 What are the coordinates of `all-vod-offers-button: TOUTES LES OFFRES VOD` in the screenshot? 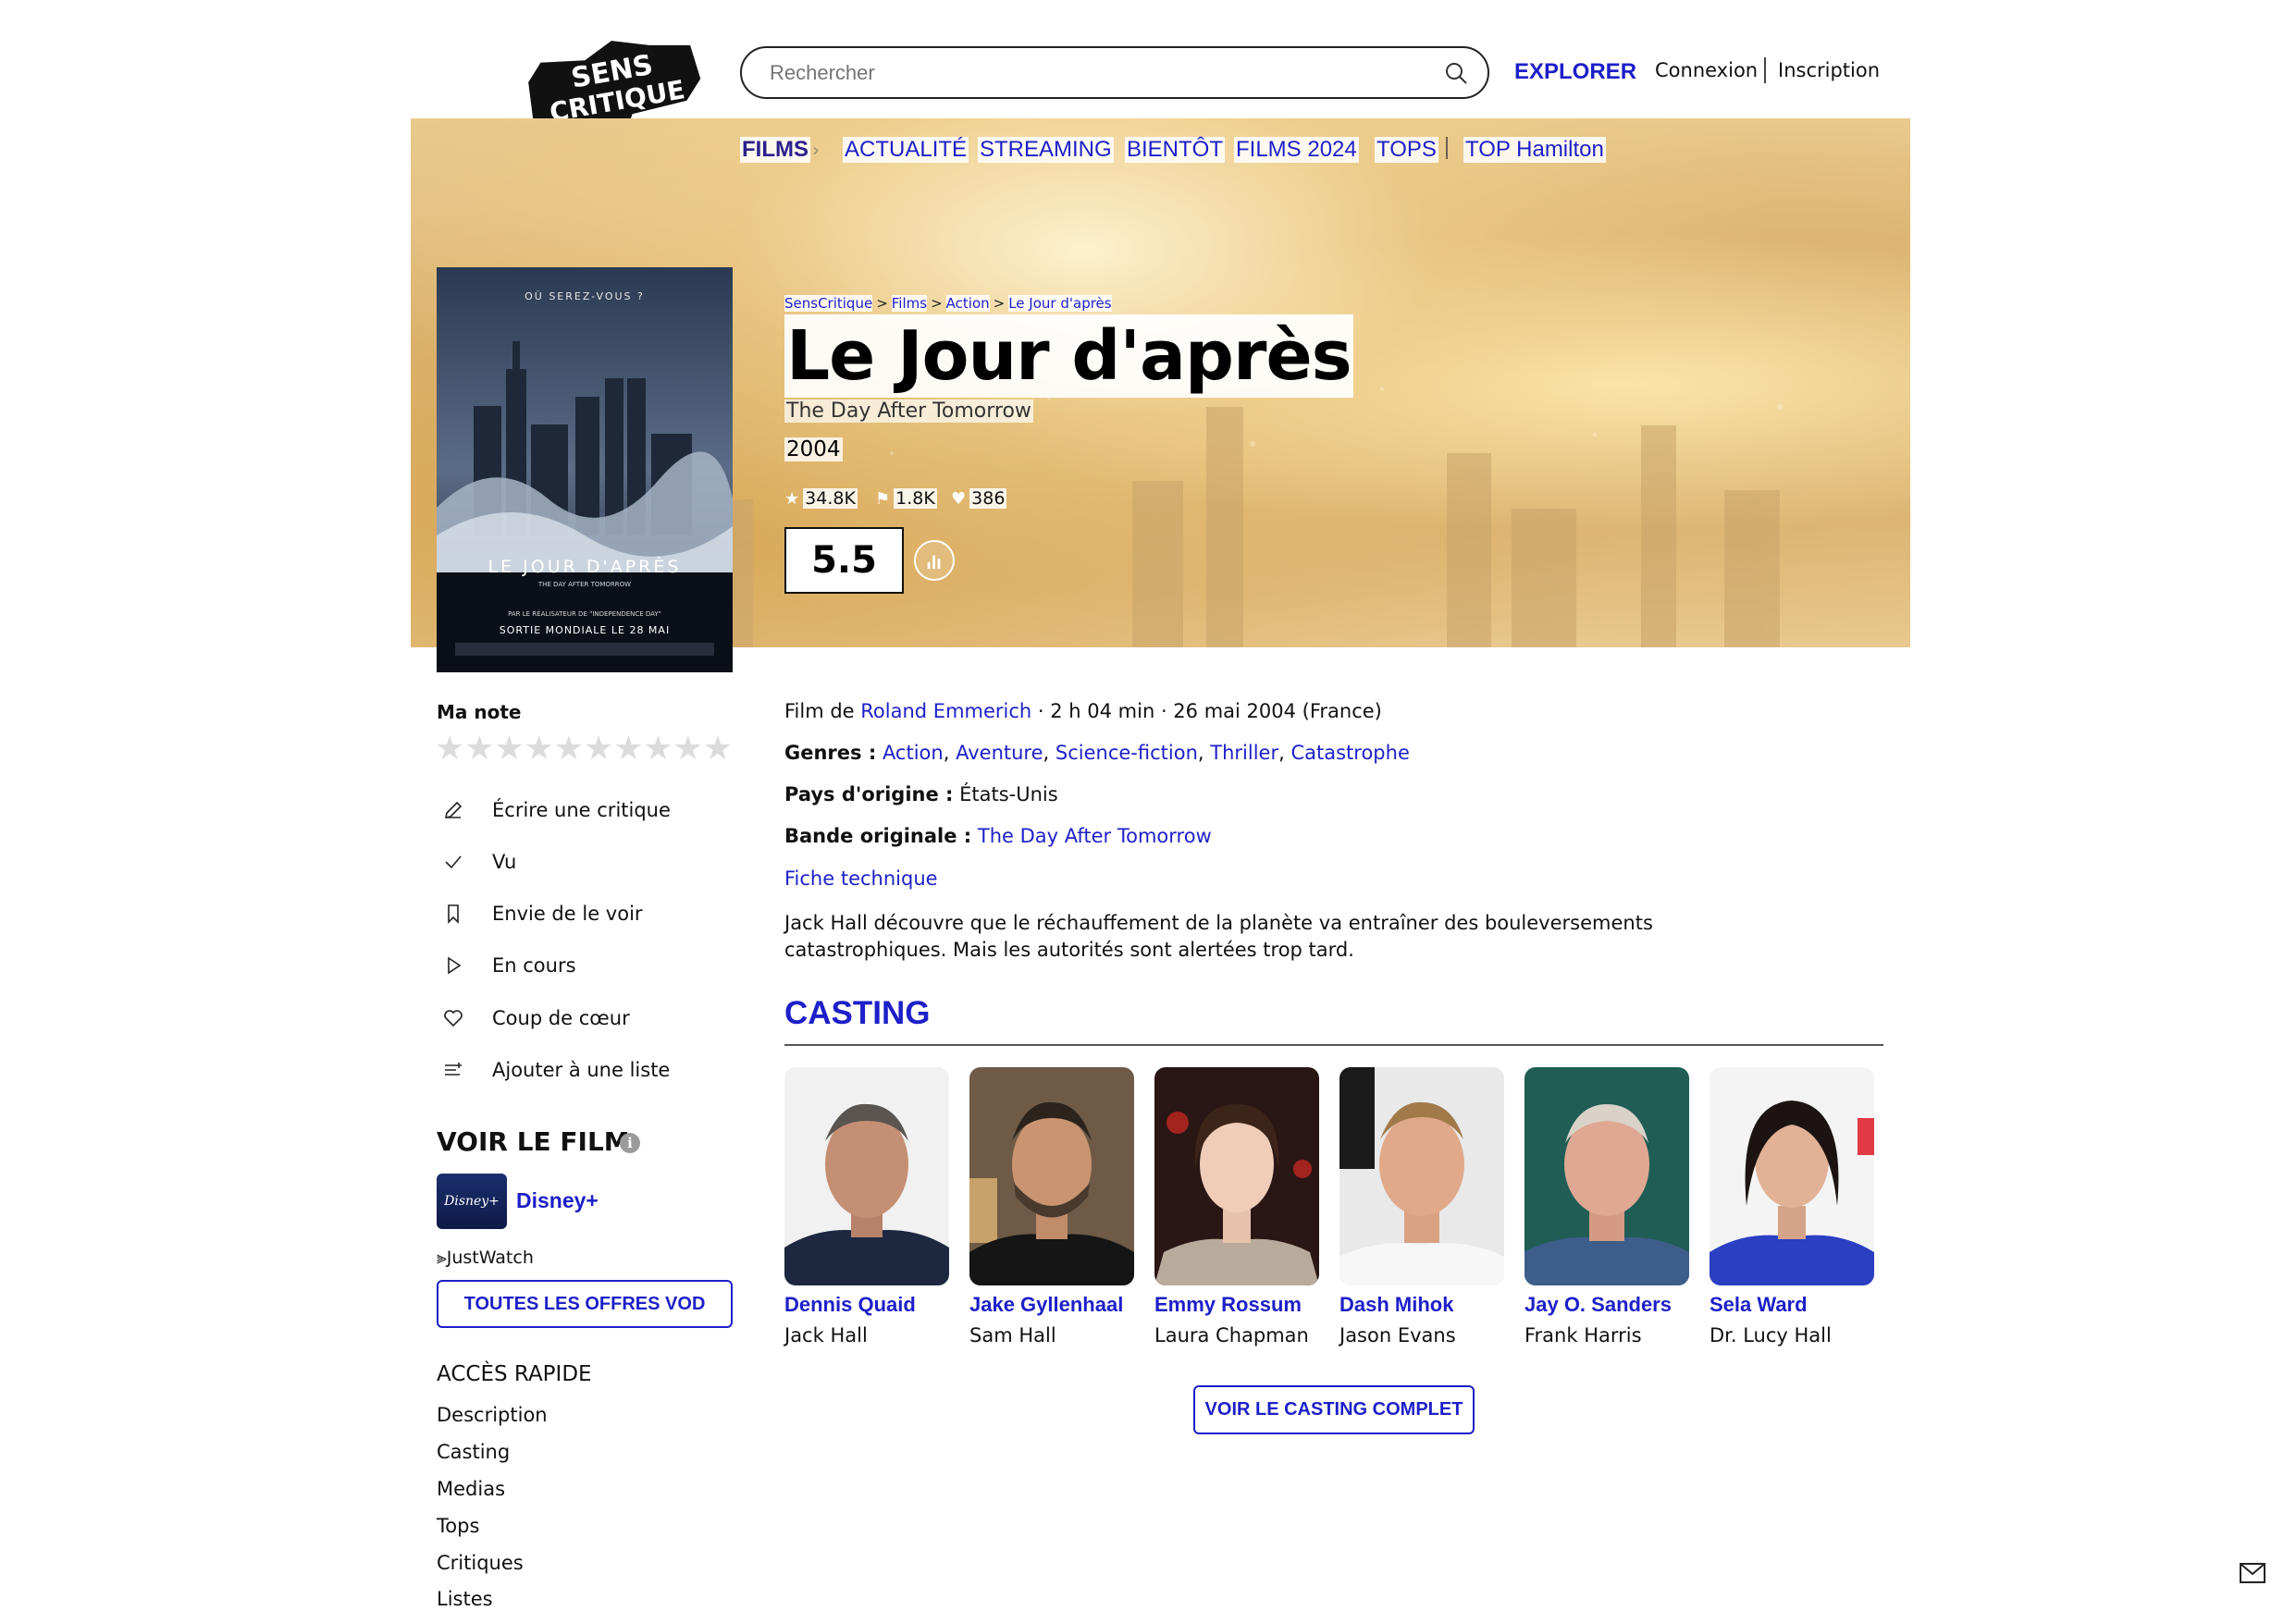 It's located at (585, 1304).